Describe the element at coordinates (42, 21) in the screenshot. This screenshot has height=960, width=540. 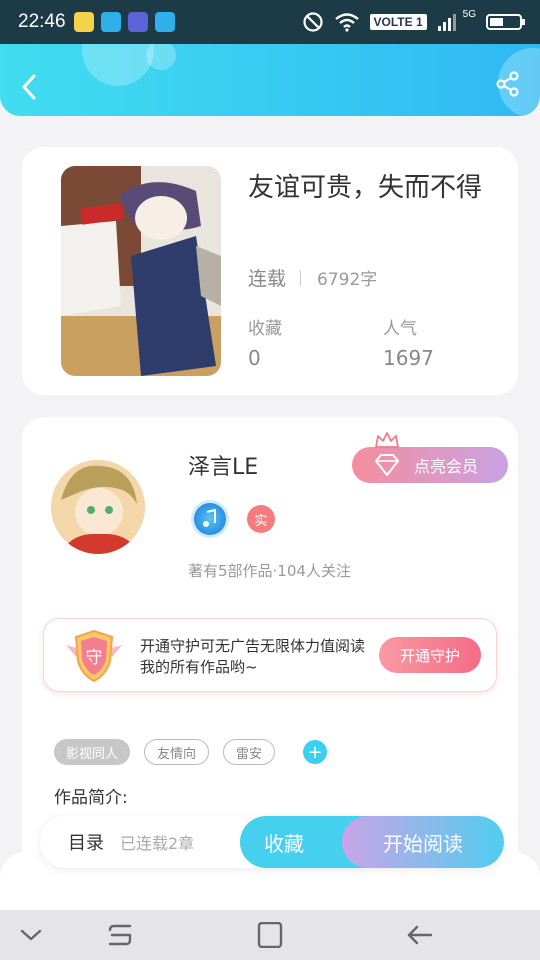
I see `status-time: 22:46` at that location.